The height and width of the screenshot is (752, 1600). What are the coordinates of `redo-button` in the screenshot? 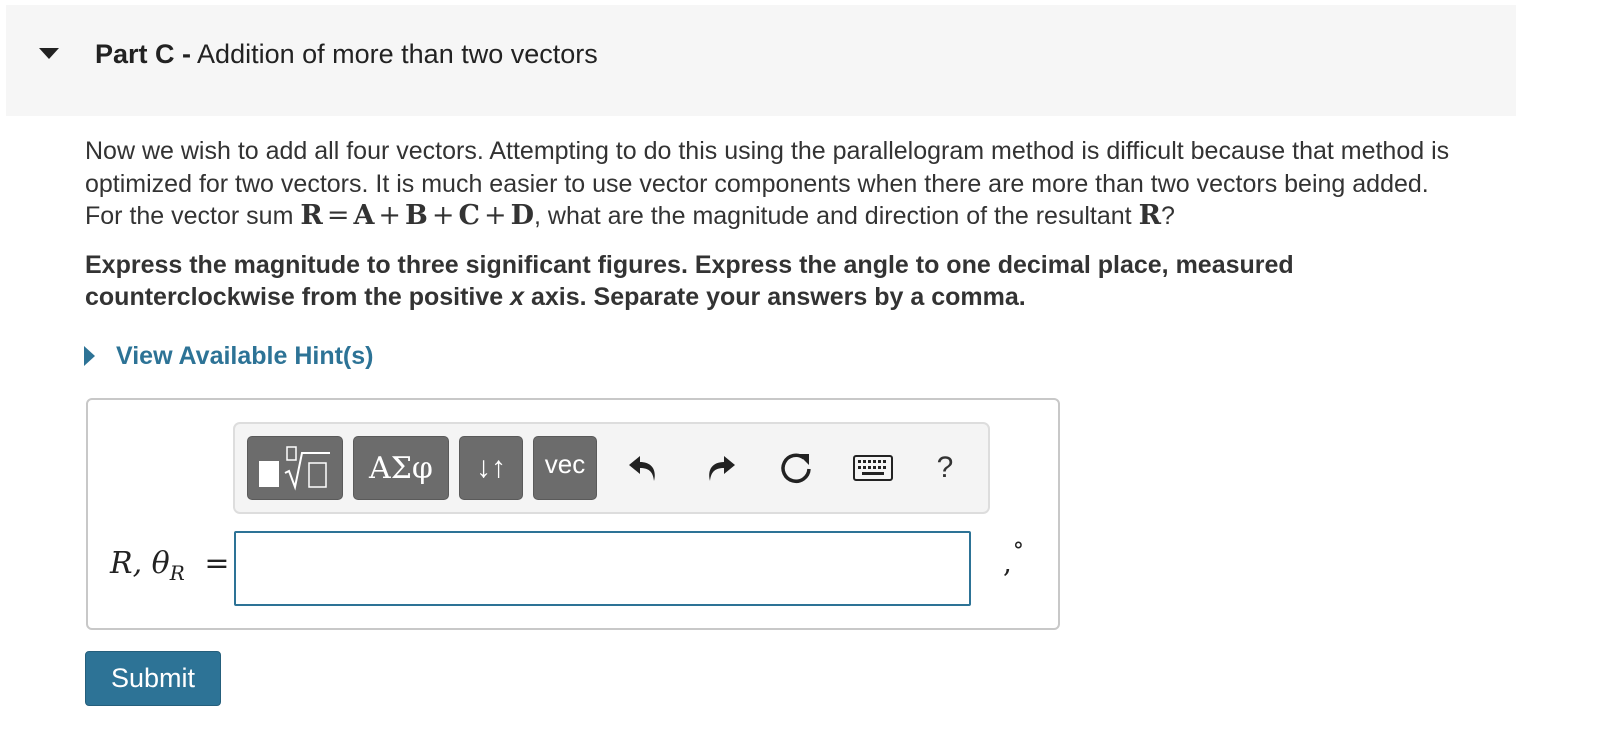 It's located at (721, 468).